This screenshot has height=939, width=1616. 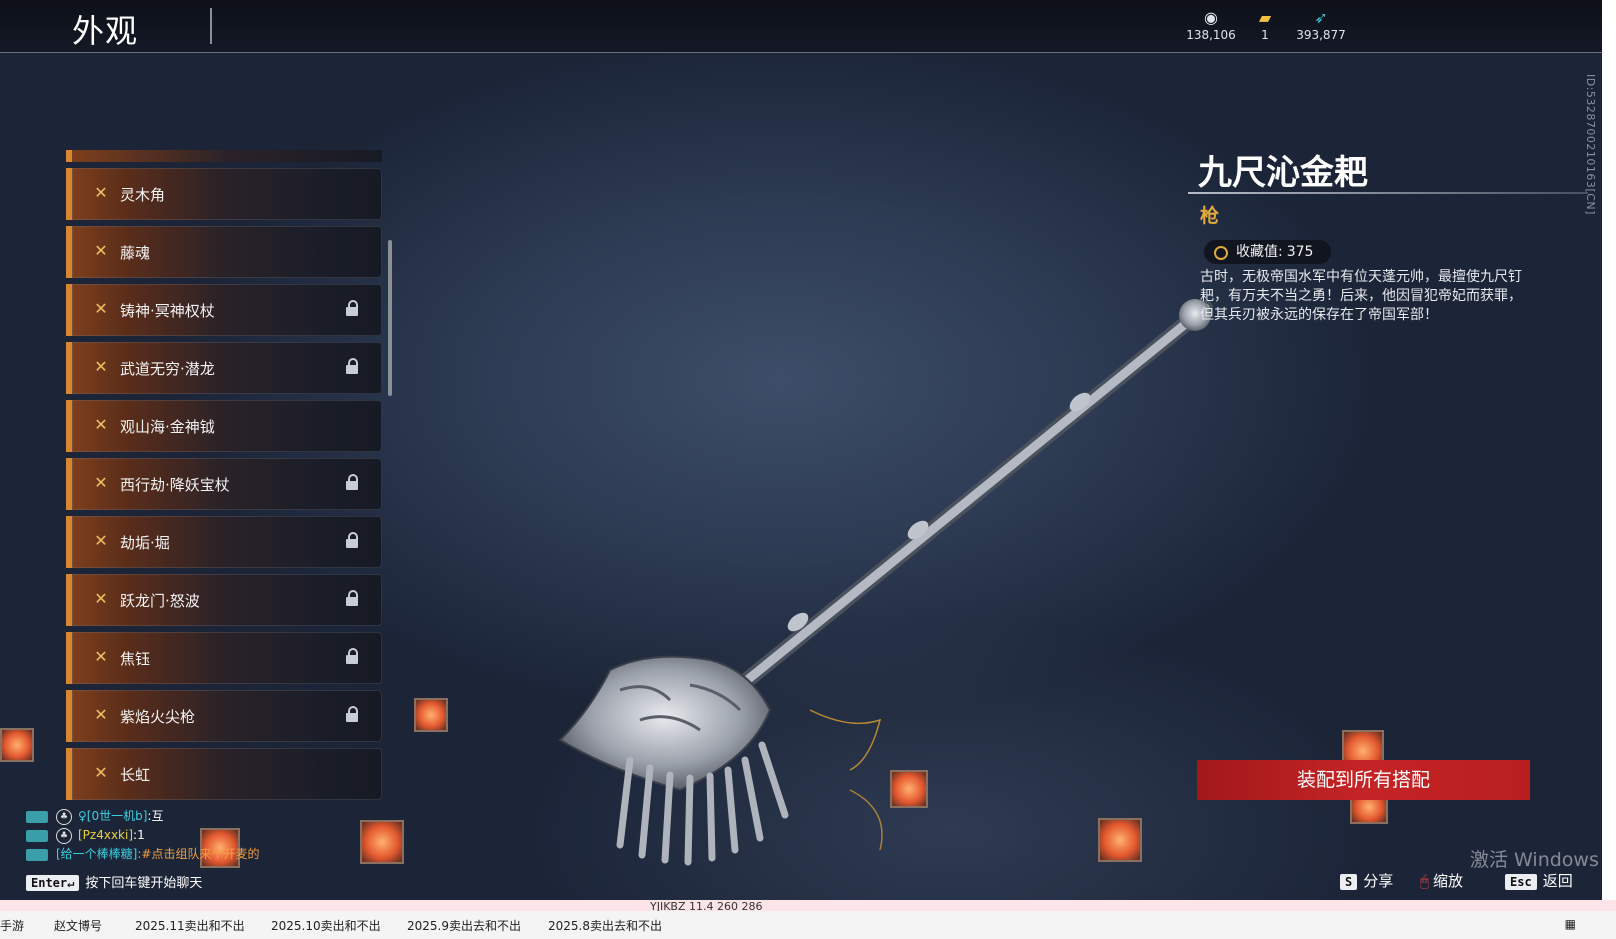 I want to click on list-item-label: 跃龙门·怒波, so click(x=160, y=601).